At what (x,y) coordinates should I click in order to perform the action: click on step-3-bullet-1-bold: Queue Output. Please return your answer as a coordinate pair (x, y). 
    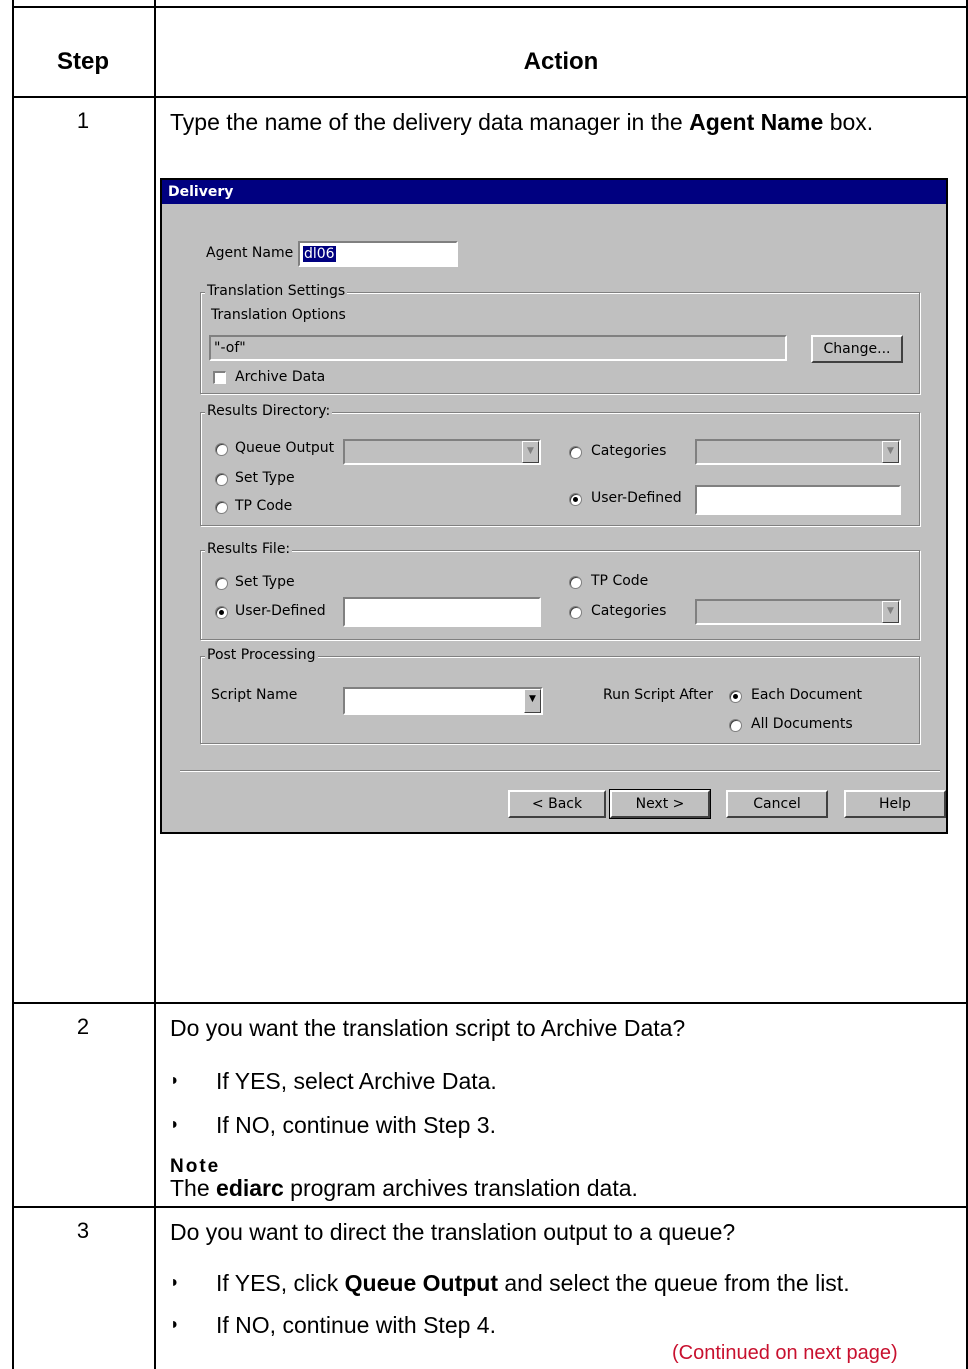
    Looking at the image, I should click on (421, 1283).